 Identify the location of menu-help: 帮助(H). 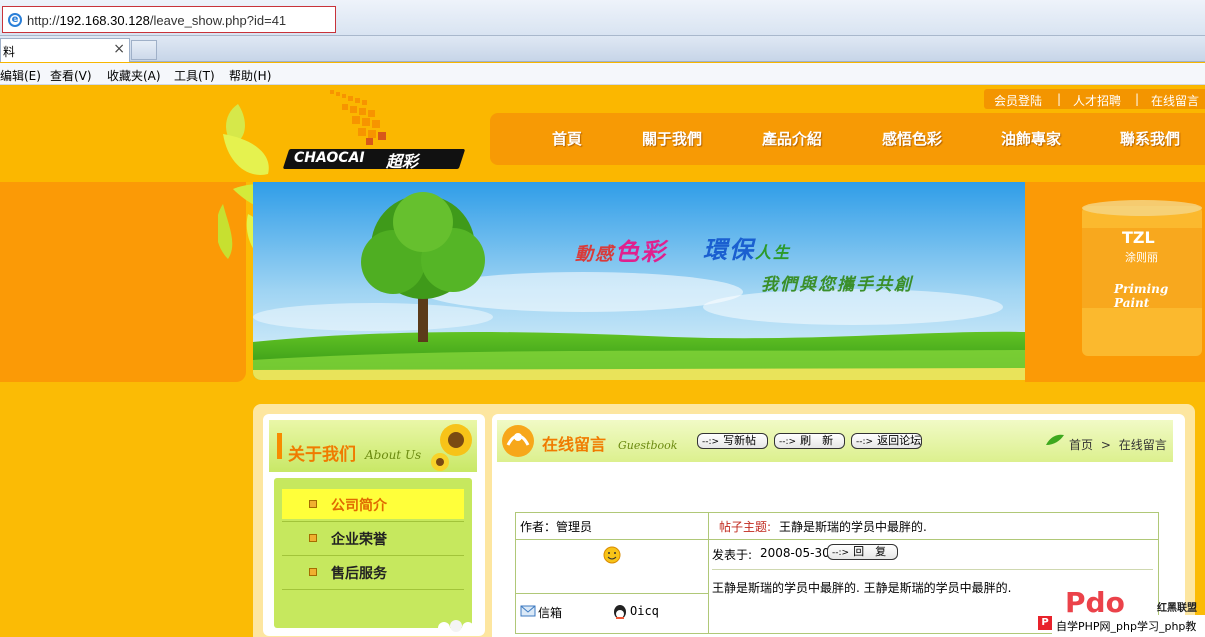
(250, 75).